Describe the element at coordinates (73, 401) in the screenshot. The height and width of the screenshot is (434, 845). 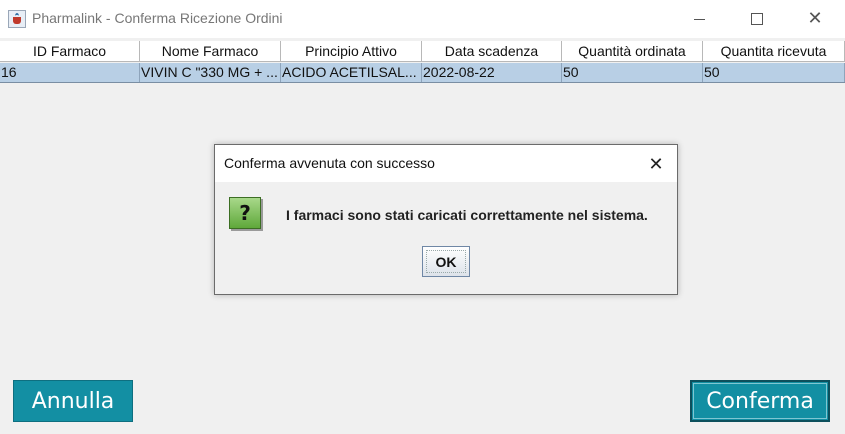
I see `cancel-button: Annulla` at that location.